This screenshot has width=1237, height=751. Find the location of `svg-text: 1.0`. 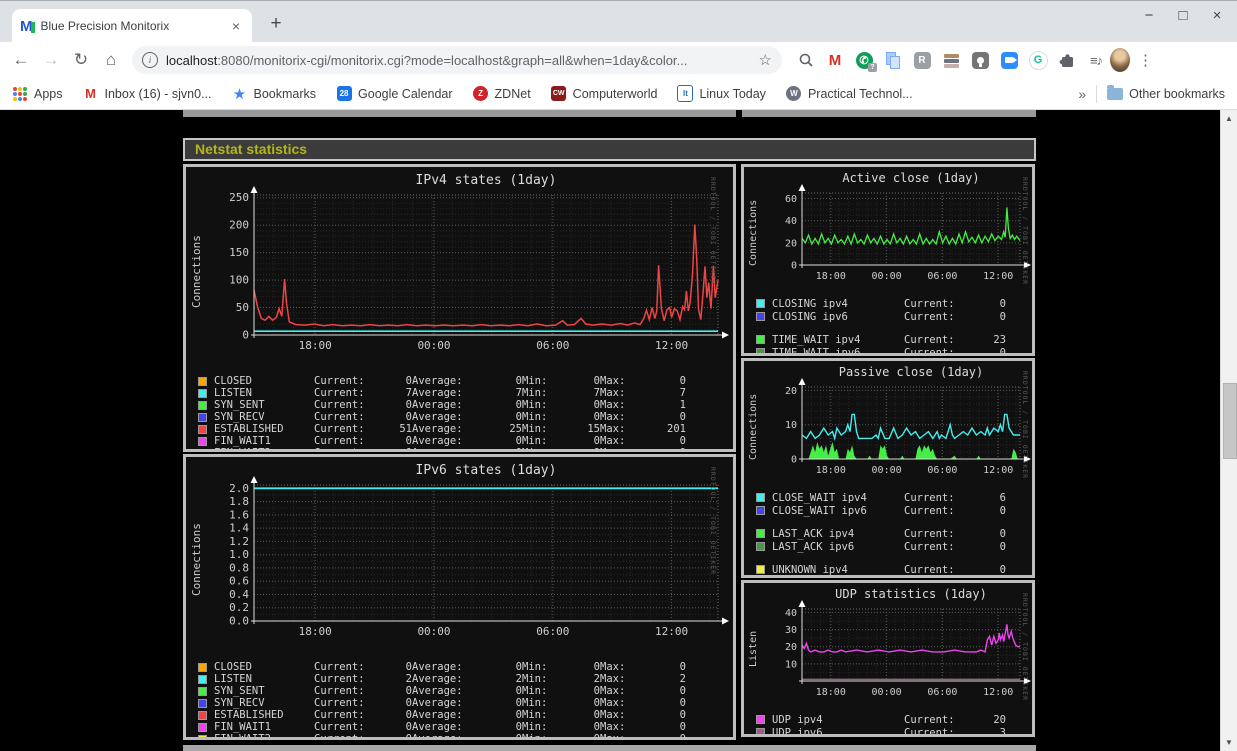

svg-text: 1.0 is located at coordinates (239, 554).